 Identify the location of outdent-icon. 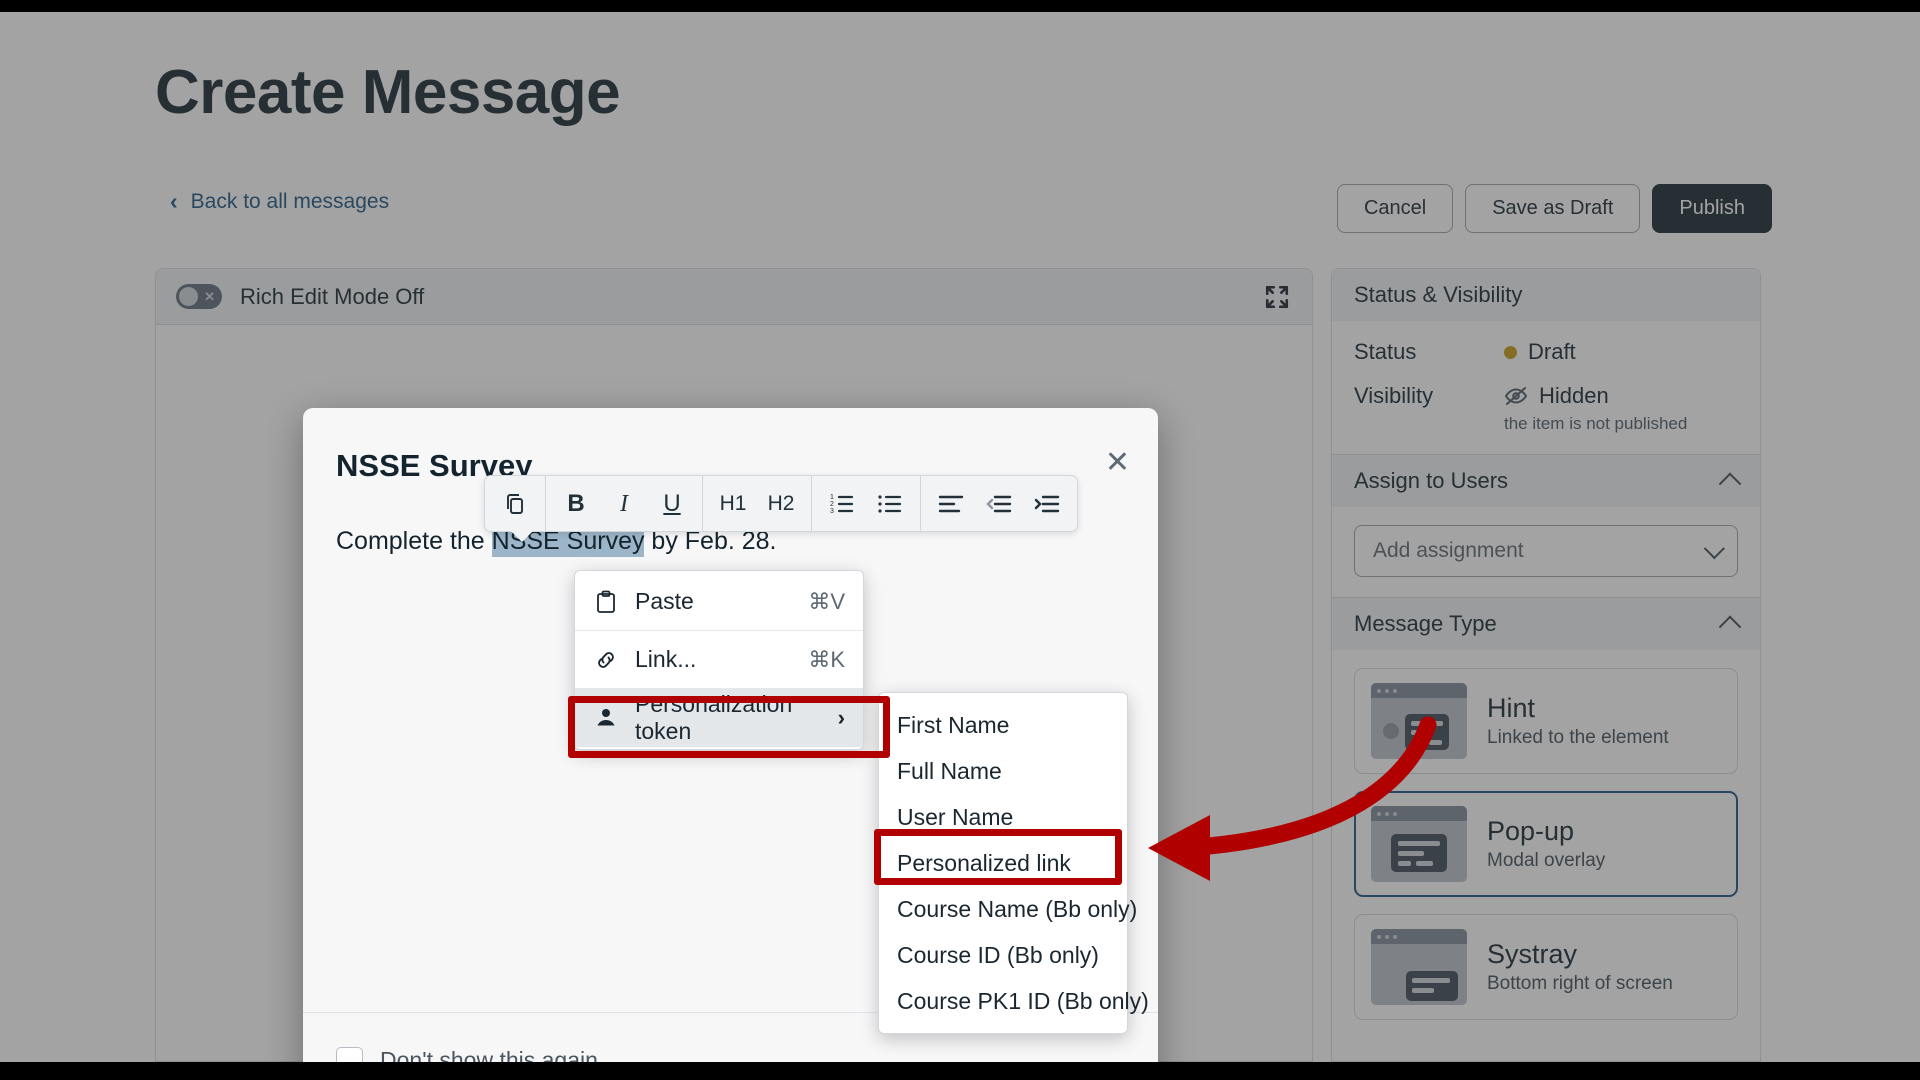
(999, 503).